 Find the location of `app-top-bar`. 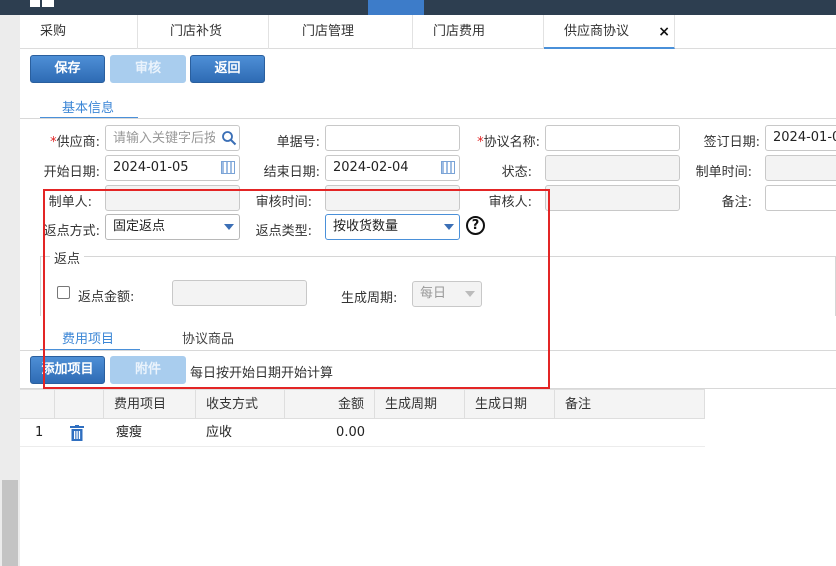

app-top-bar is located at coordinates (418, 7).